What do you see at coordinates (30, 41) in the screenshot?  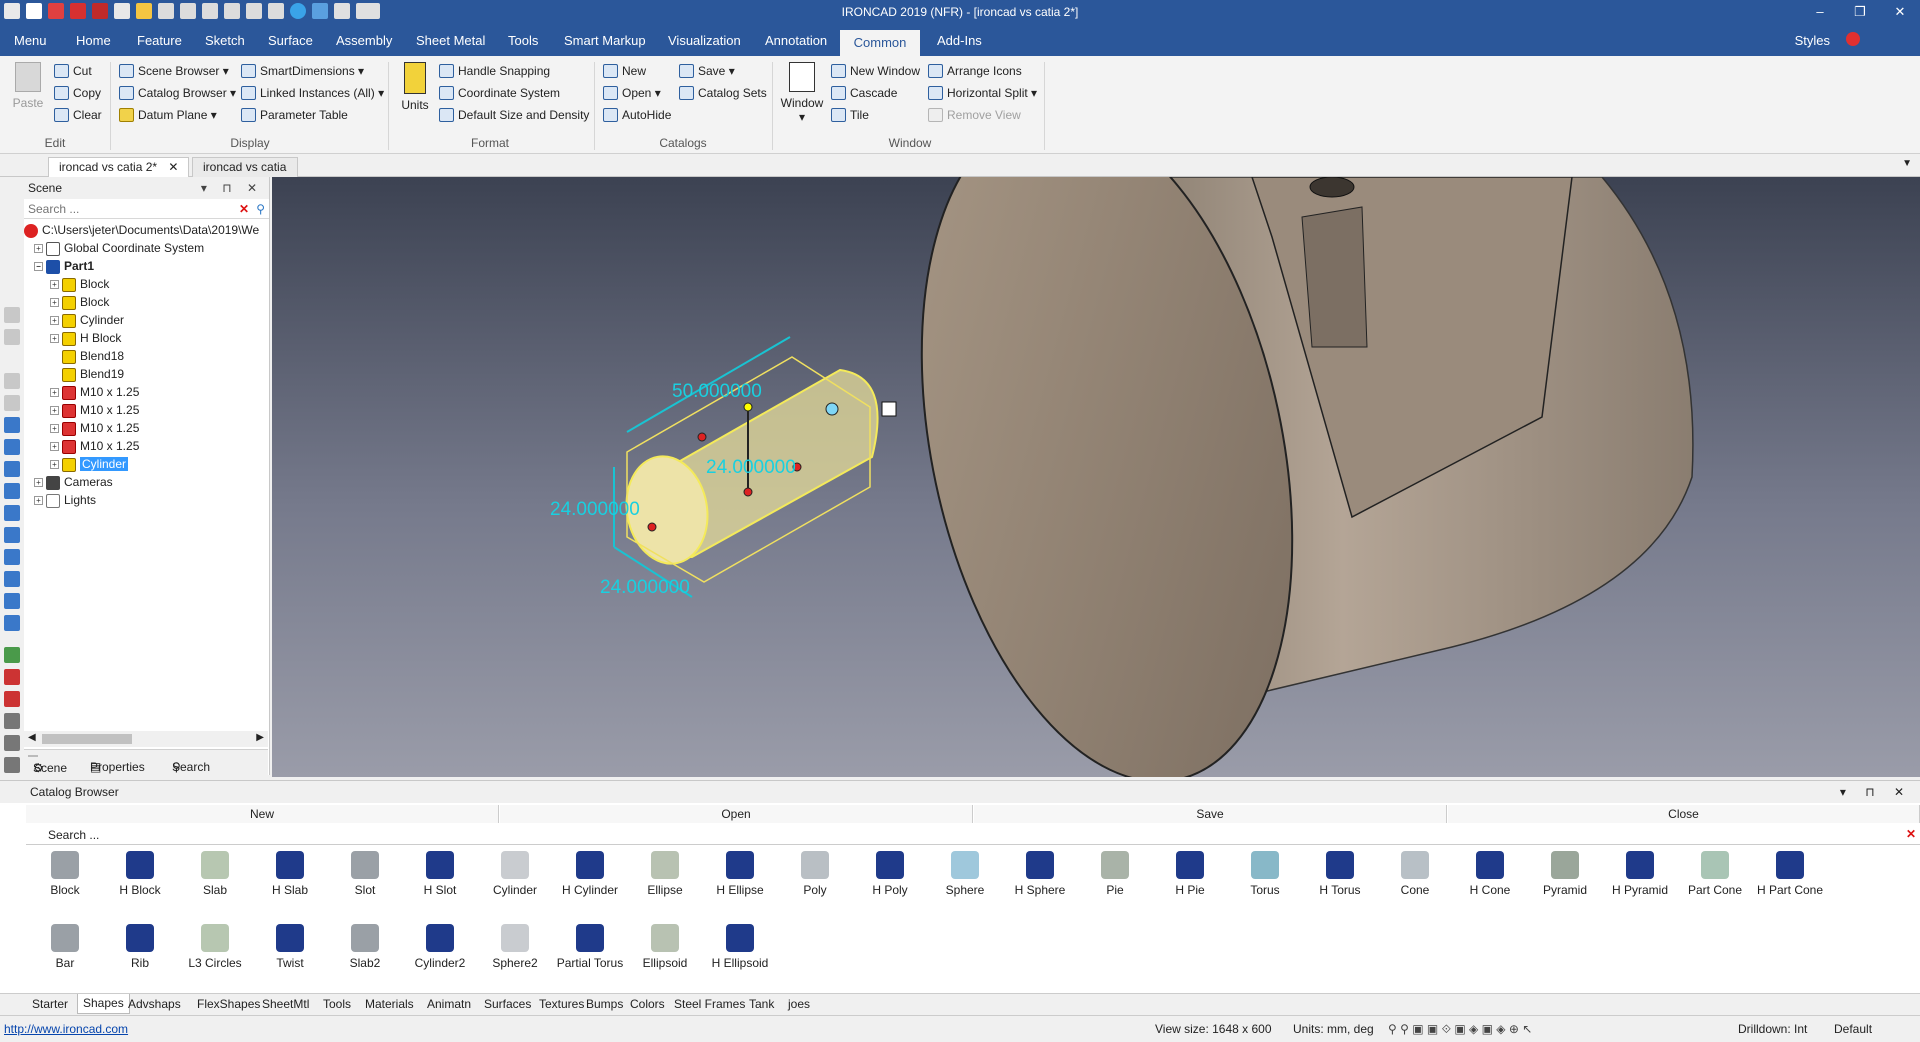 I see `tab-menu: Menu` at bounding box center [30, 41].